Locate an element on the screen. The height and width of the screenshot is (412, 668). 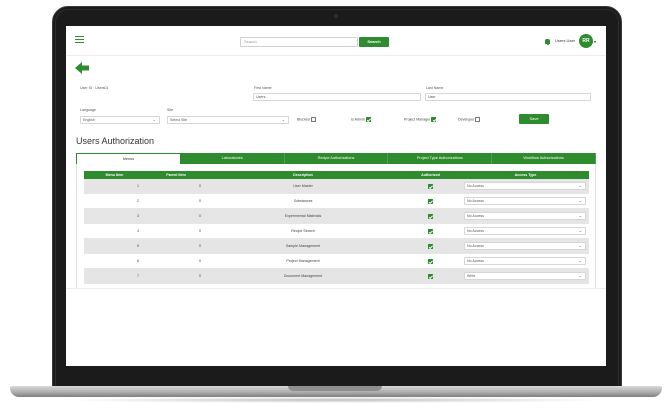
access-type-cell: Write ⌄ is located at coordinates (525, 276).